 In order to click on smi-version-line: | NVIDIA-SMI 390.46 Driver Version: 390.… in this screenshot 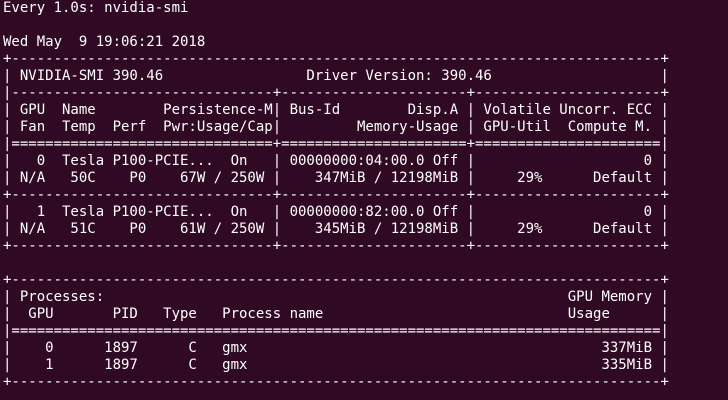, I will do `click(336, 76)`.